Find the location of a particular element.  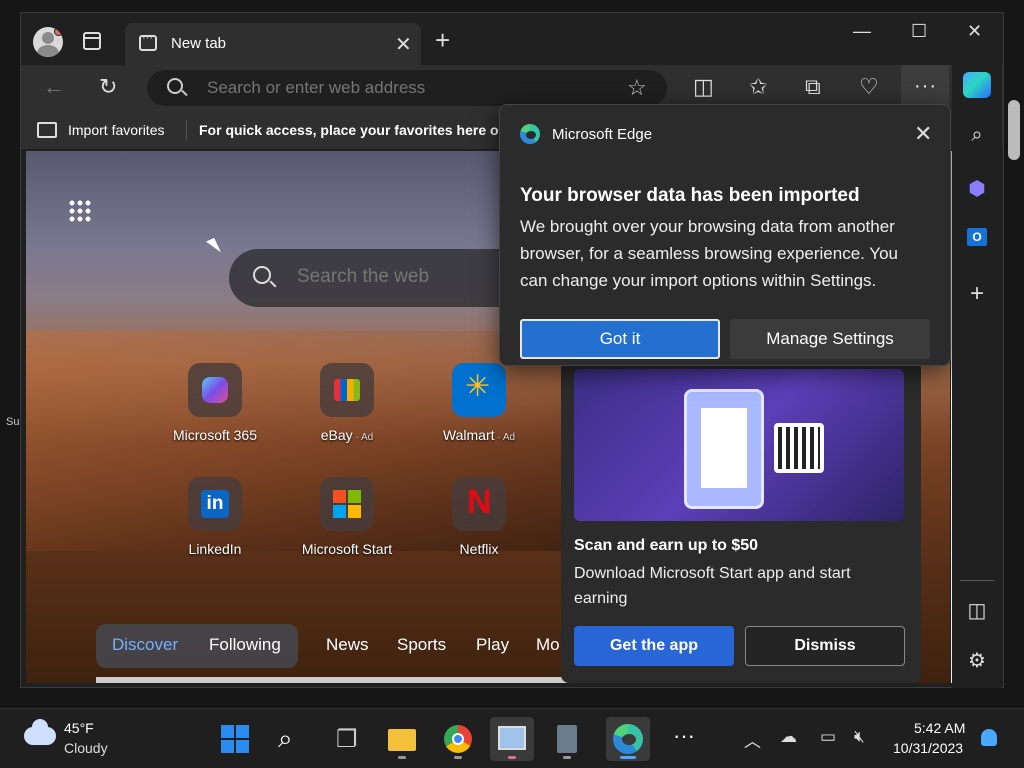

close-tab-icon: ✕ is located at coordinates (403, 44).